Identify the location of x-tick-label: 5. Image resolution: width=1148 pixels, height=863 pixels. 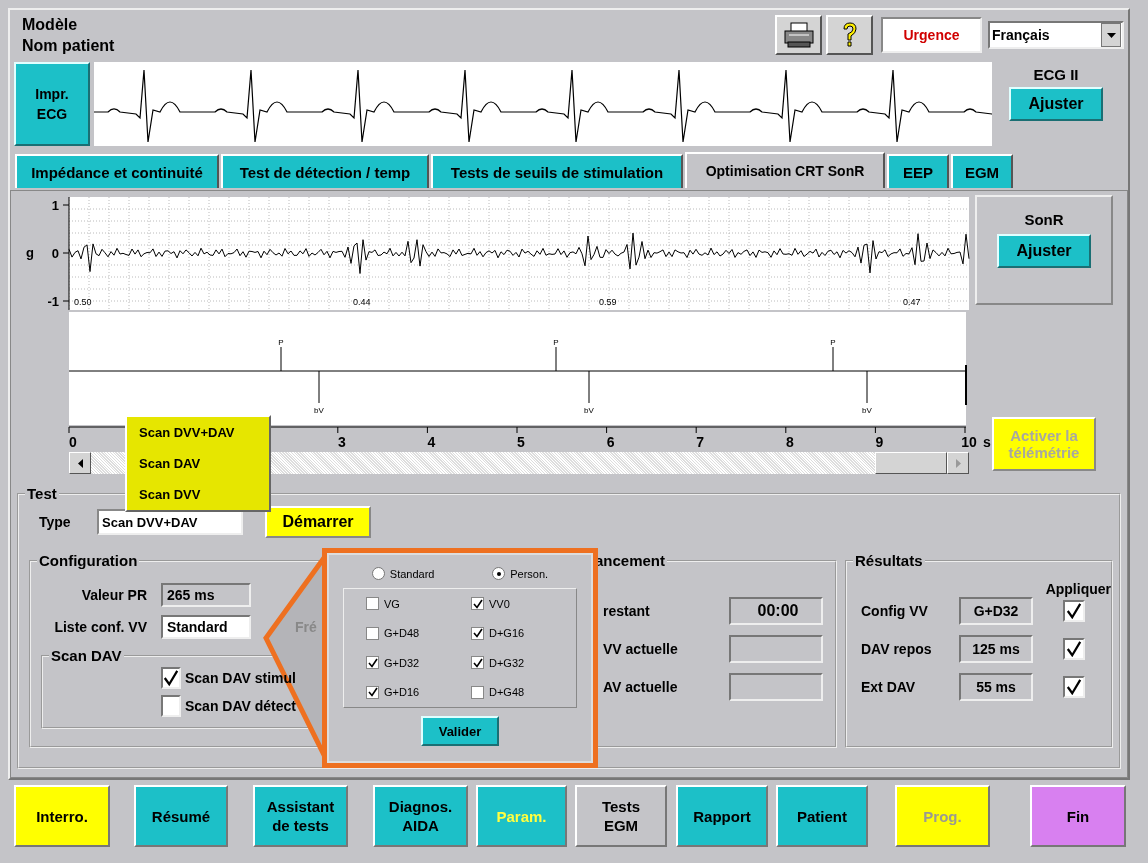
(521, 442).